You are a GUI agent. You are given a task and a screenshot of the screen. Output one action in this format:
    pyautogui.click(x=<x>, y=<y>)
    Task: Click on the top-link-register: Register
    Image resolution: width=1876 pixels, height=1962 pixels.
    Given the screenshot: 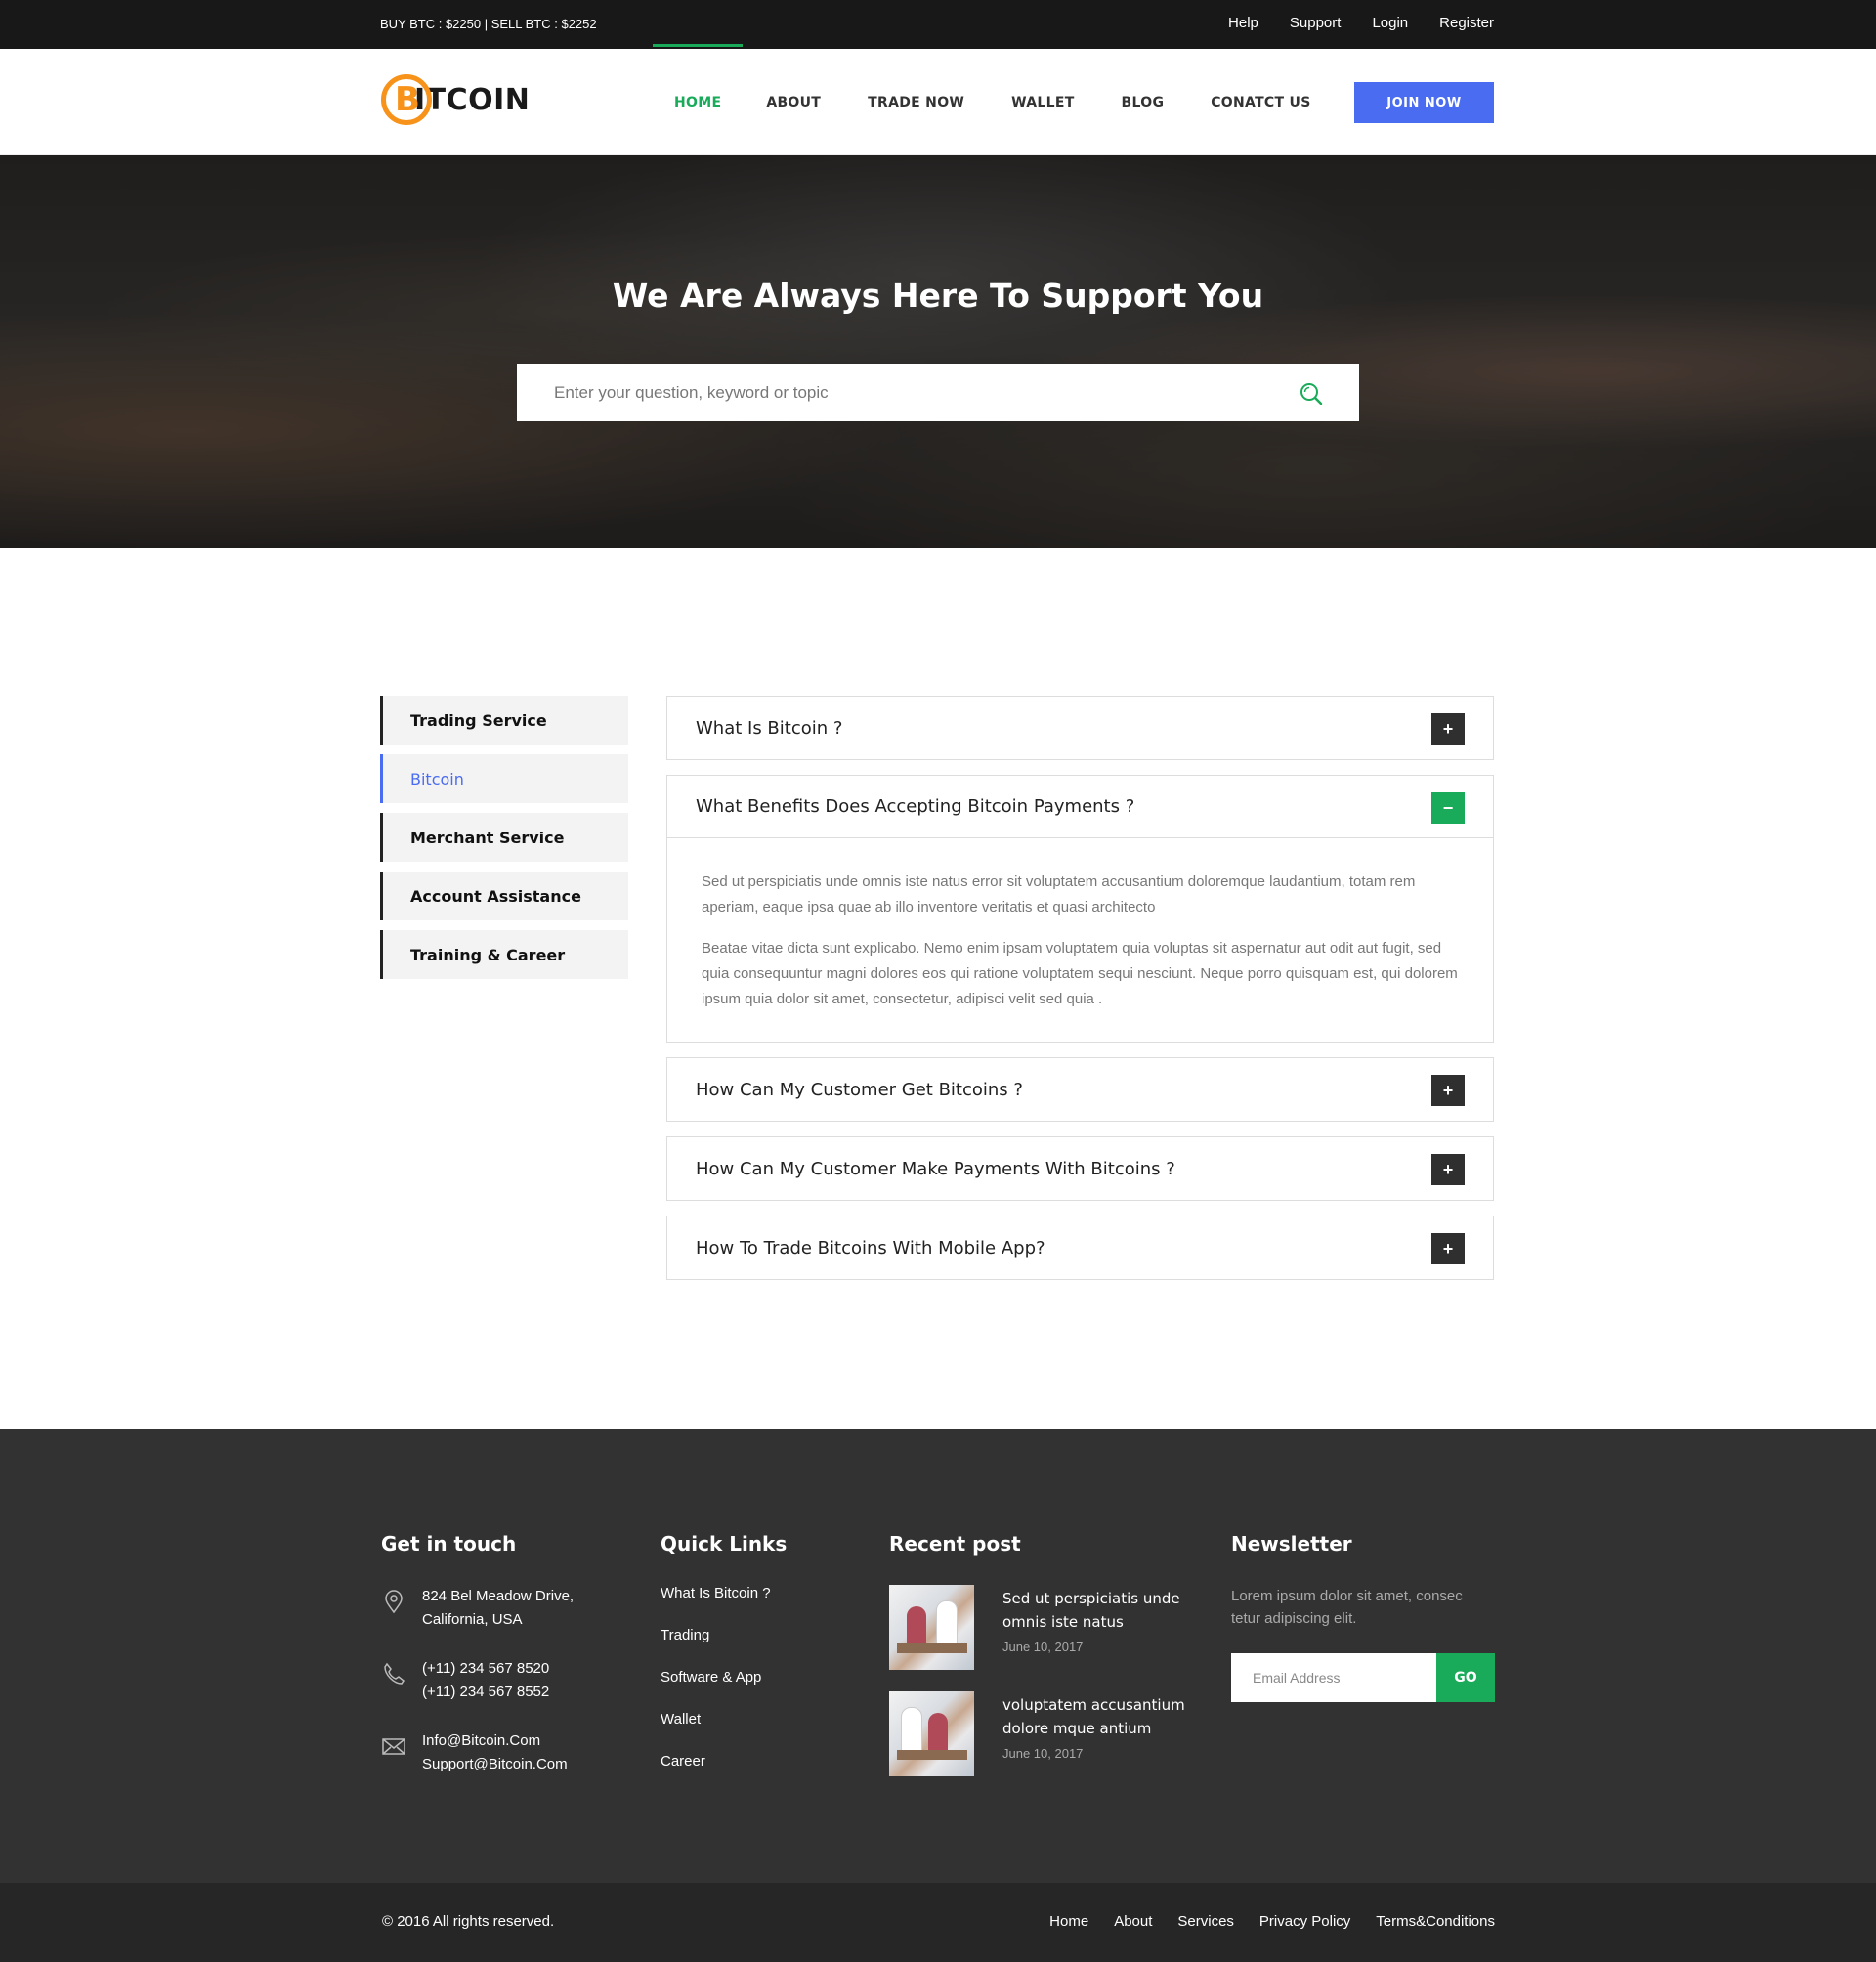 What is the action you would take?
    pyautogui.click(x=1466, y=23)
    